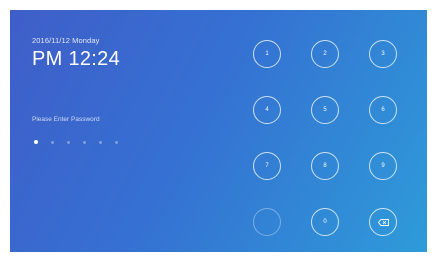 This screenshot has height=262, width=437. Describe the element at coordinates (383, 54) in the screenshot. I see `key-3: 3` at that location.